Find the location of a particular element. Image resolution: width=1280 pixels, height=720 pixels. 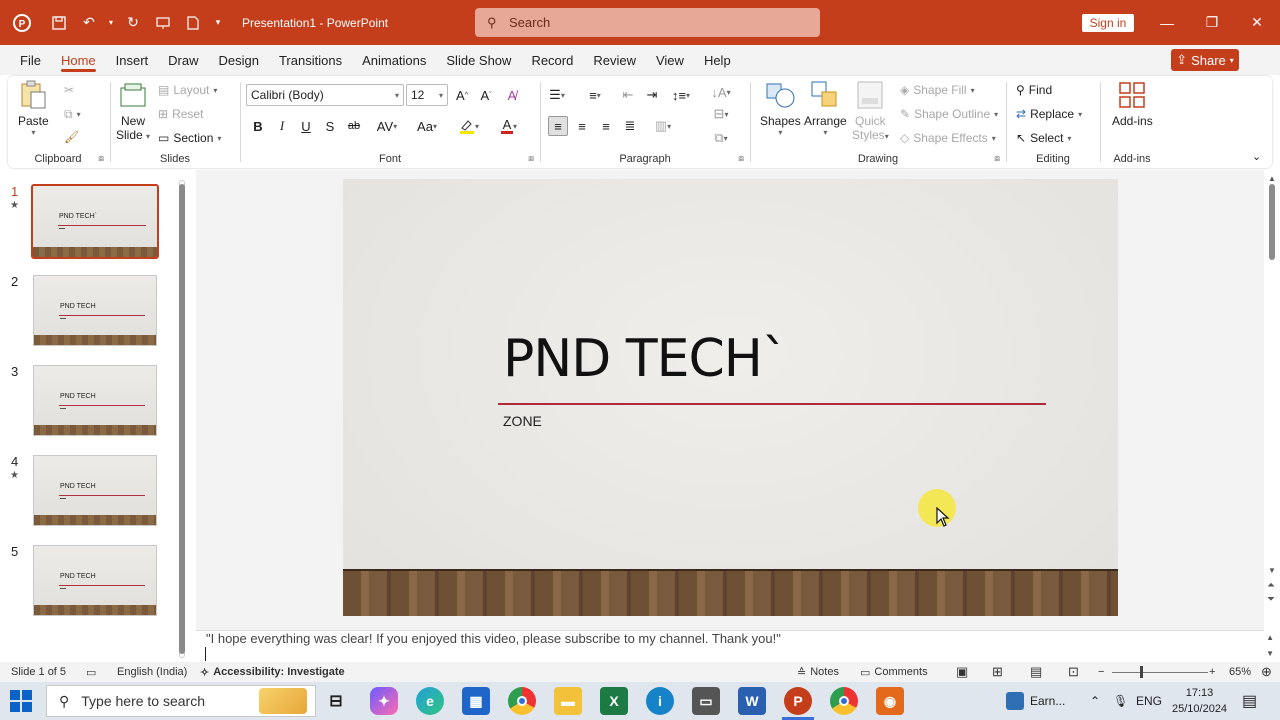

format-painter-icon: 🖌 is located at coordinates (71, 137).